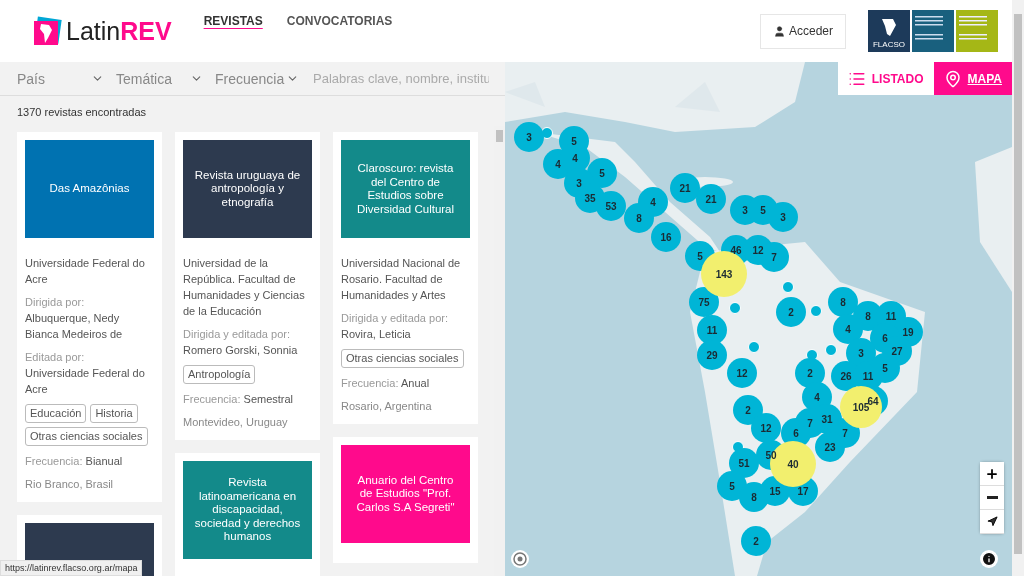 The image size is (1024, 576). Describe the element at coordinates (114, 413) in the screenshot. I see `topic-tag: Historia` at that location.